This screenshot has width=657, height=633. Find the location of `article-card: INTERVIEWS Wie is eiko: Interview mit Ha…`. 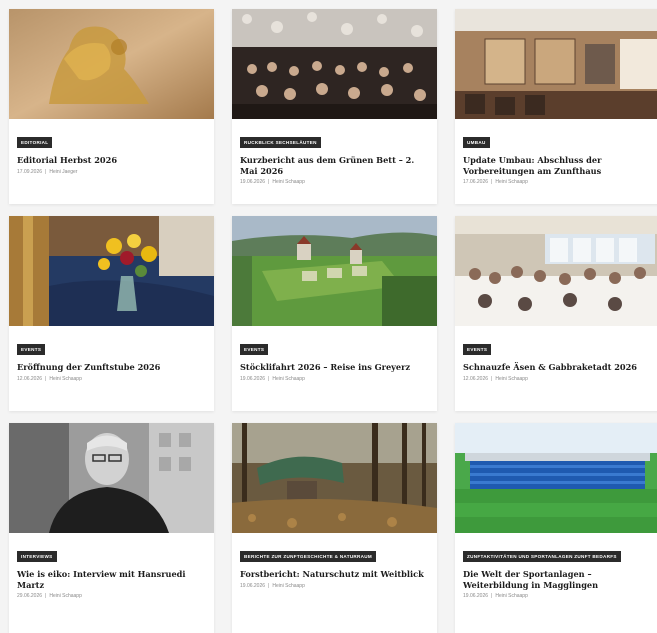

article-card: INTERVIEWS Wie is eiko: Interview mit Ha… is located at coordinates (111, 528).